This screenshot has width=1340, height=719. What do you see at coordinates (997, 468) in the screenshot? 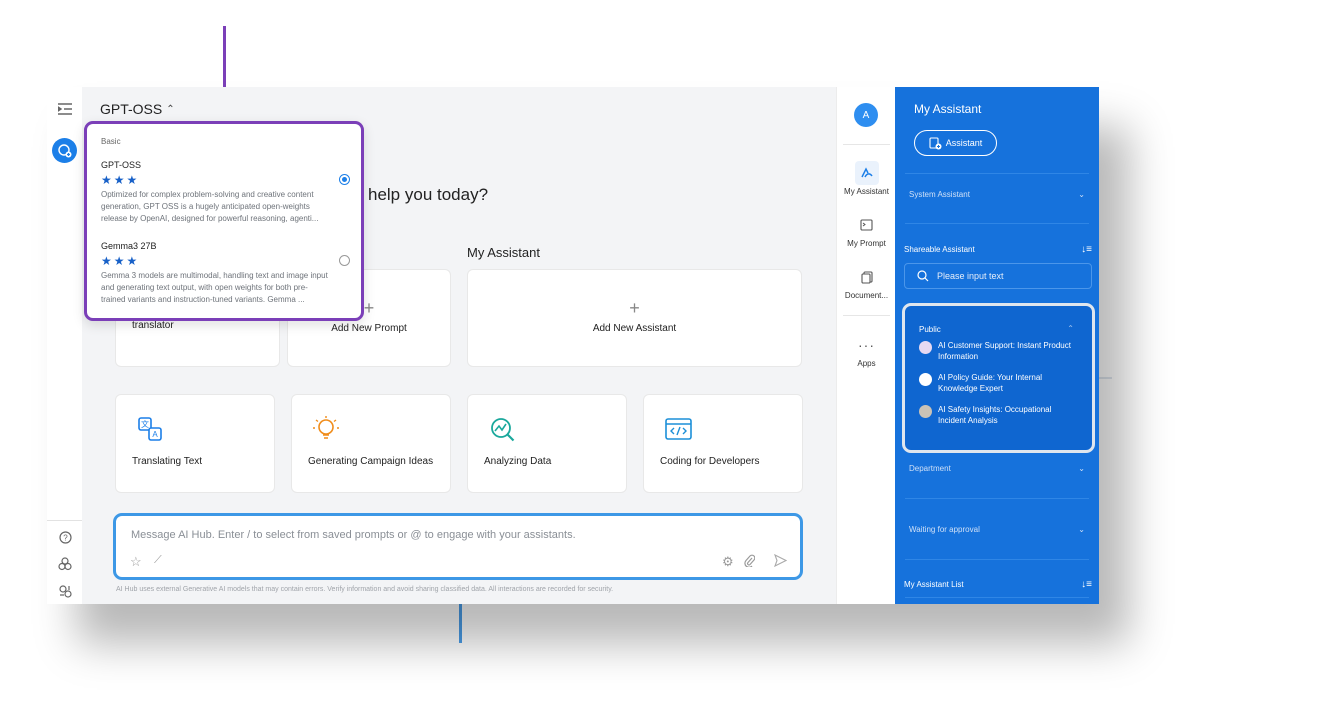
I see `department-section: Department ⌄` at bounding box center [997, 468].